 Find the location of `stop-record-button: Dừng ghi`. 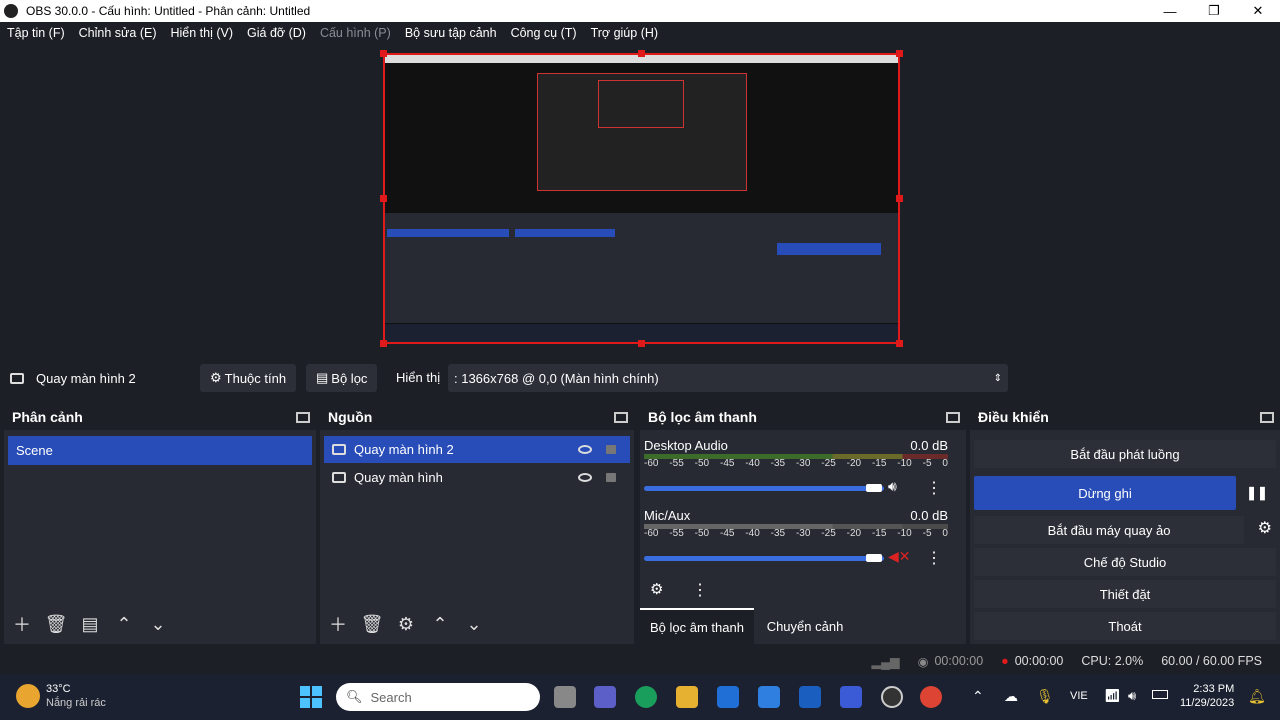

stop-record-button: Dừng ghi is located at coordinates (1105, 493).